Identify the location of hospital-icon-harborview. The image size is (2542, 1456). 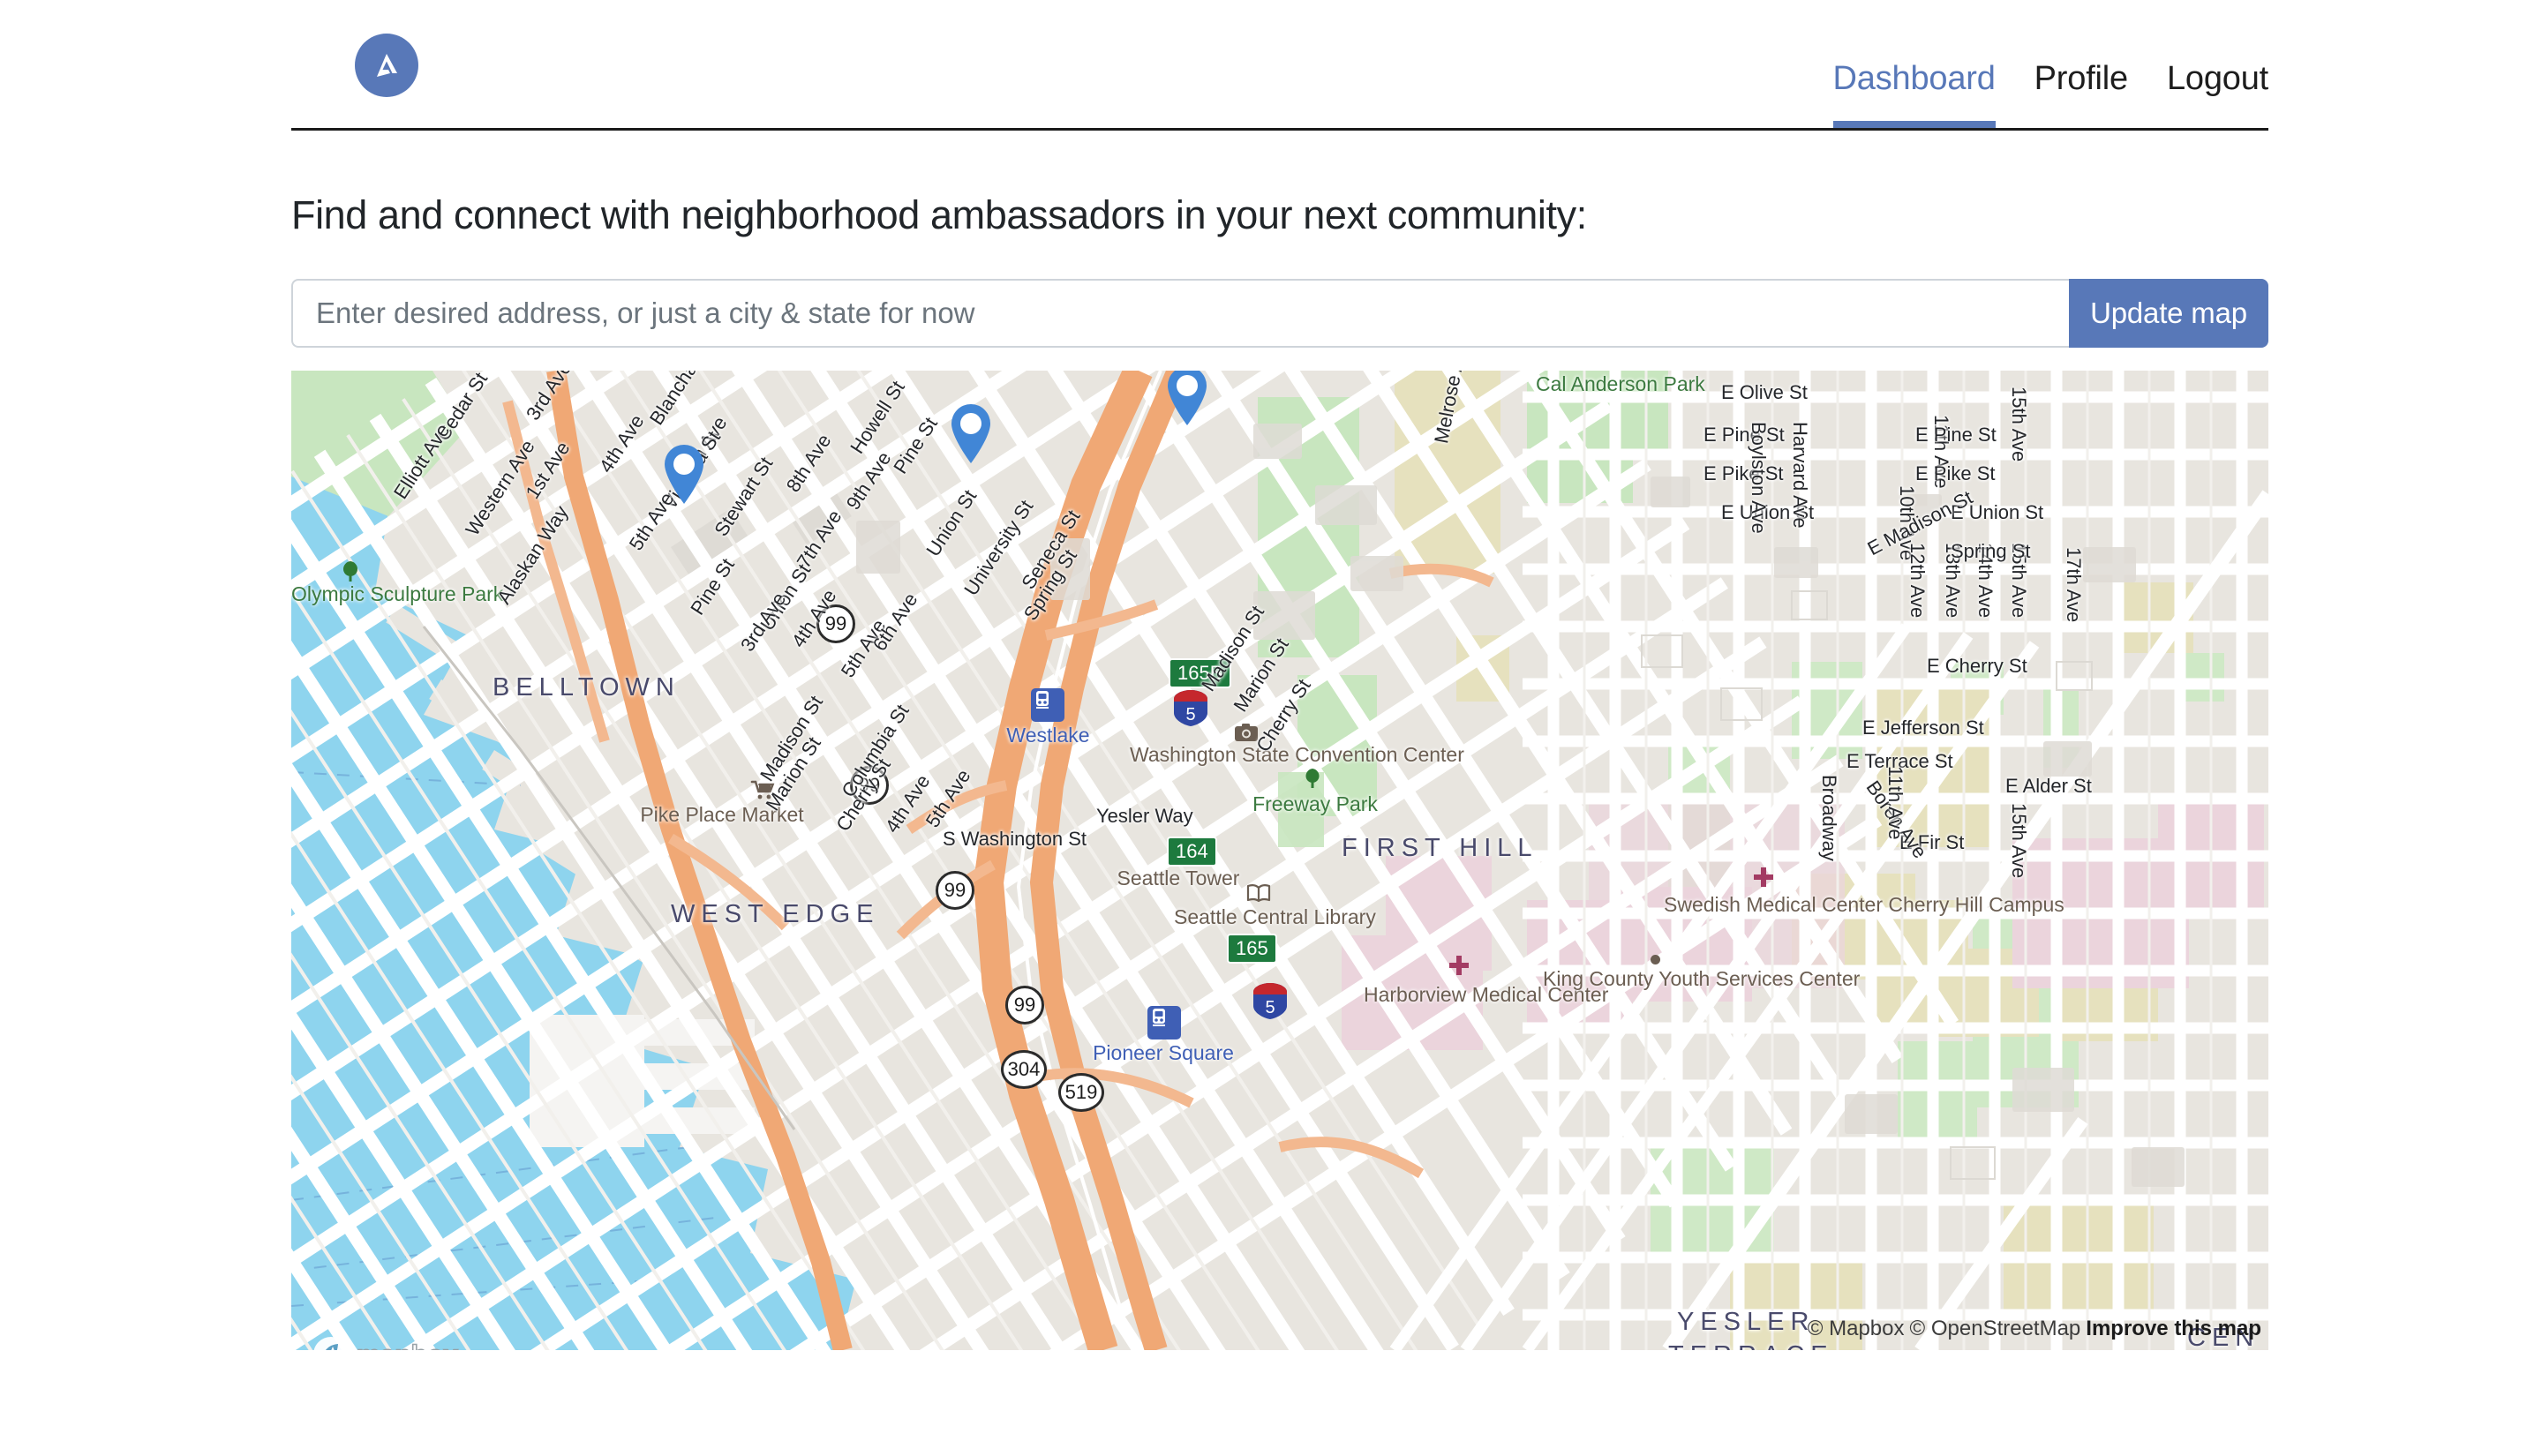
(1459, 965).